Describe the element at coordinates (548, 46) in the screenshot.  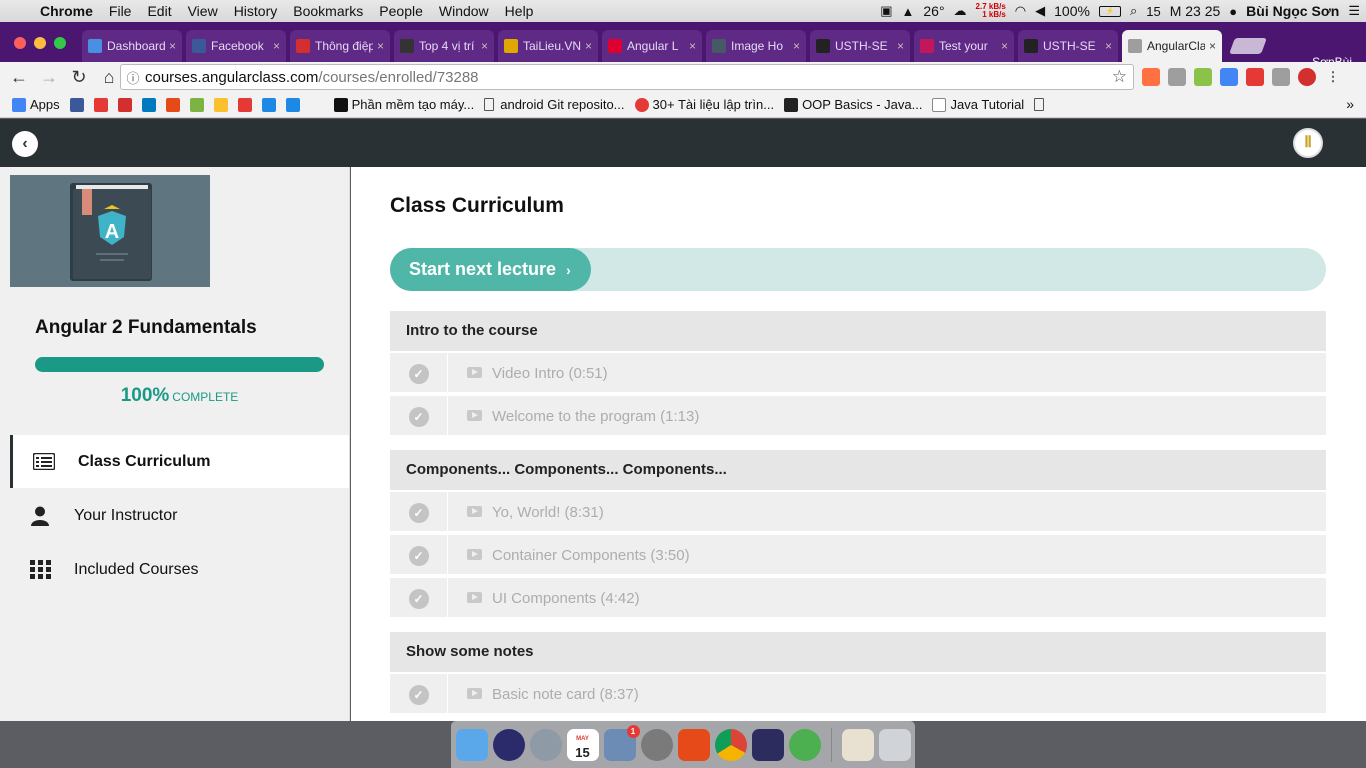
I see `tab-tailieu-vn: TaiLieu.VN ×` at that location.